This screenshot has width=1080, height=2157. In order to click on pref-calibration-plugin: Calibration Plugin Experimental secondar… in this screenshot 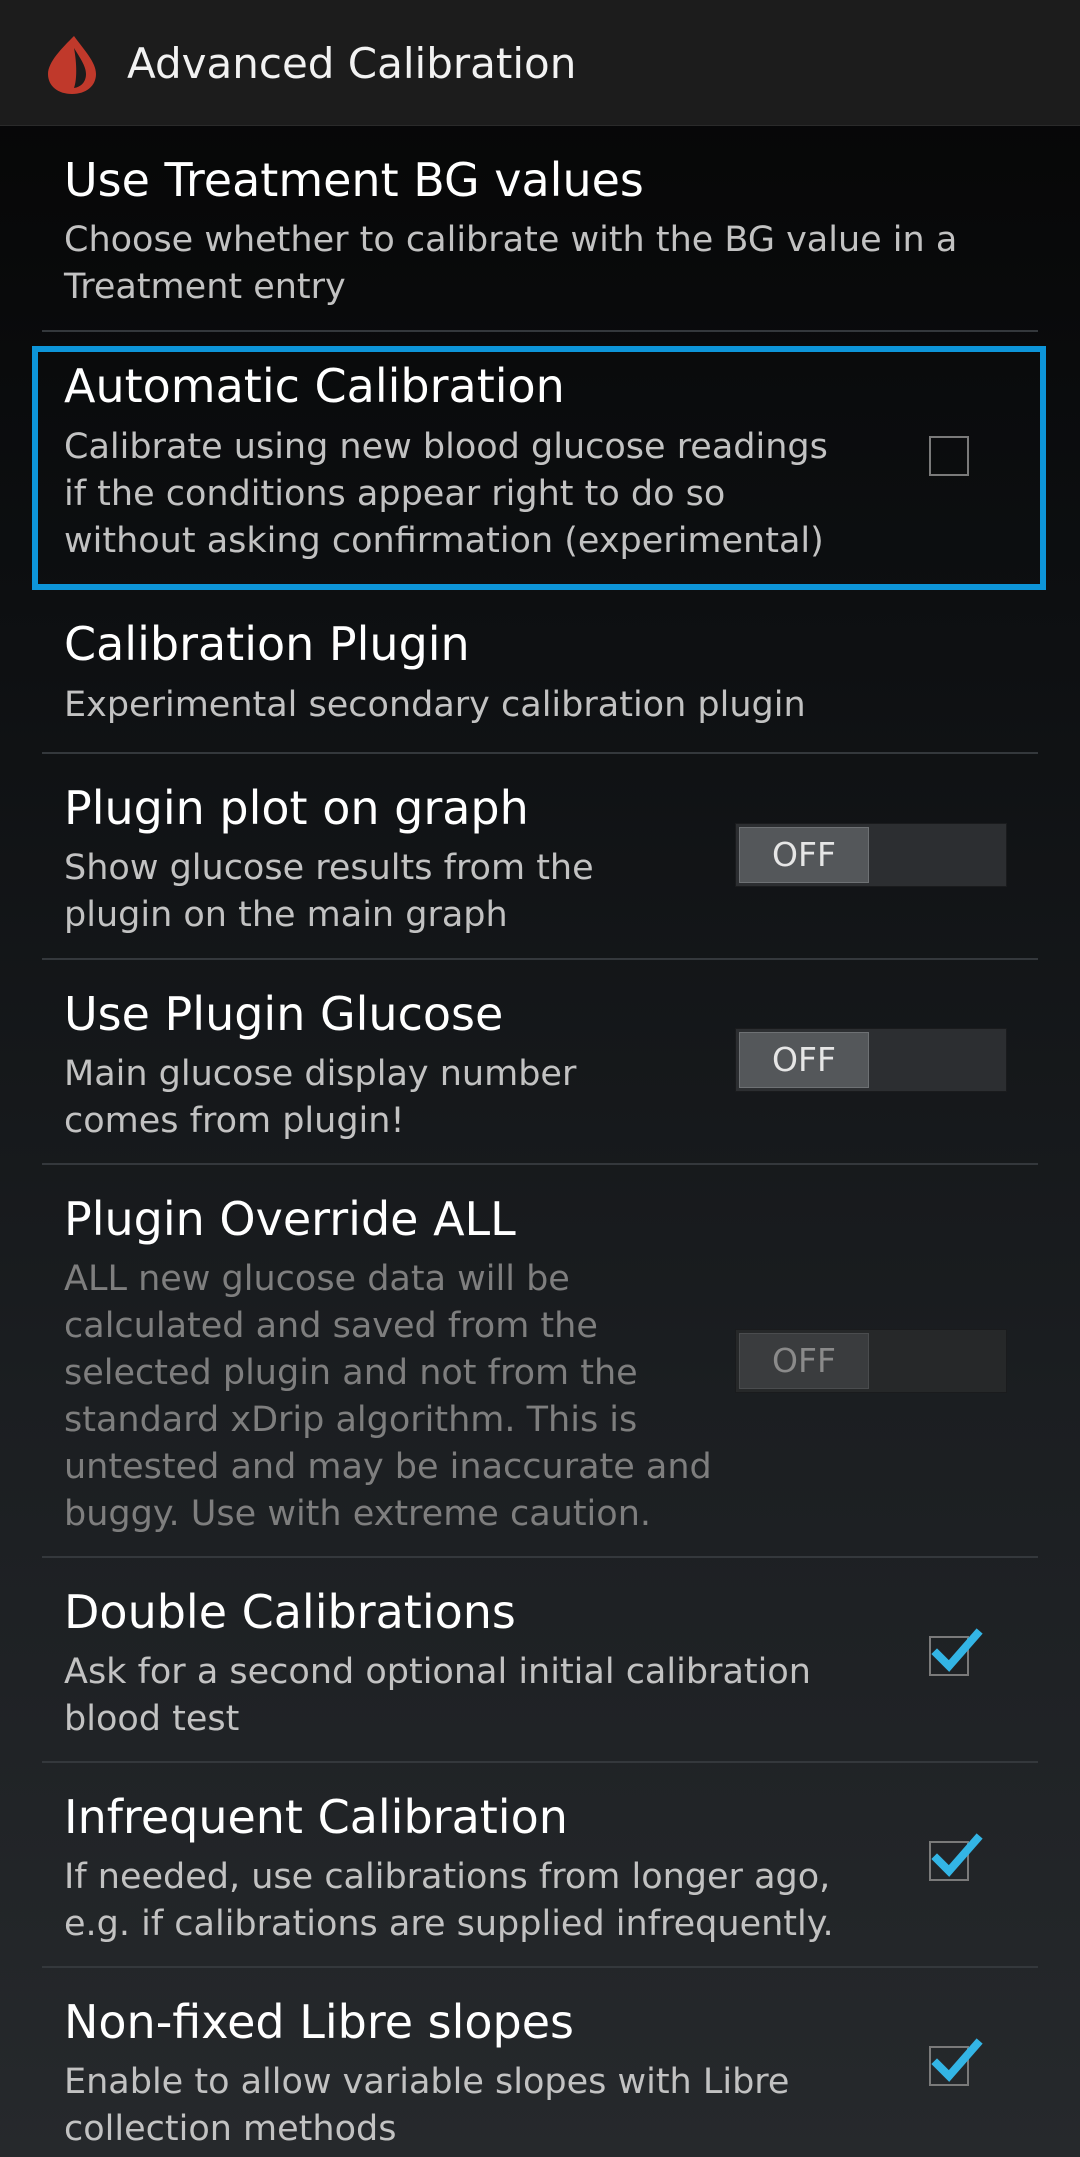, I will do `click(540, 679)`.